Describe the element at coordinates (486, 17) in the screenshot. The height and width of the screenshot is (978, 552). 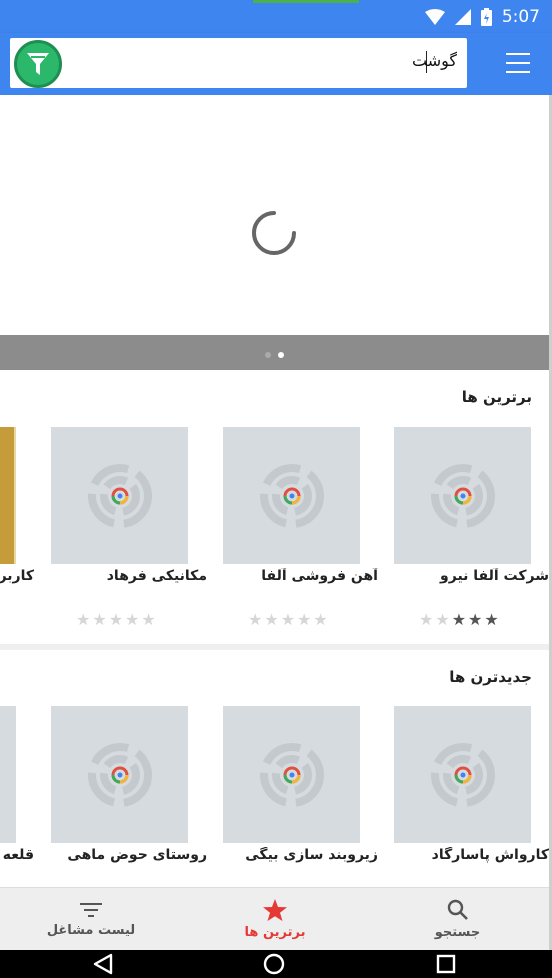
I see `battery-icon` at that location.